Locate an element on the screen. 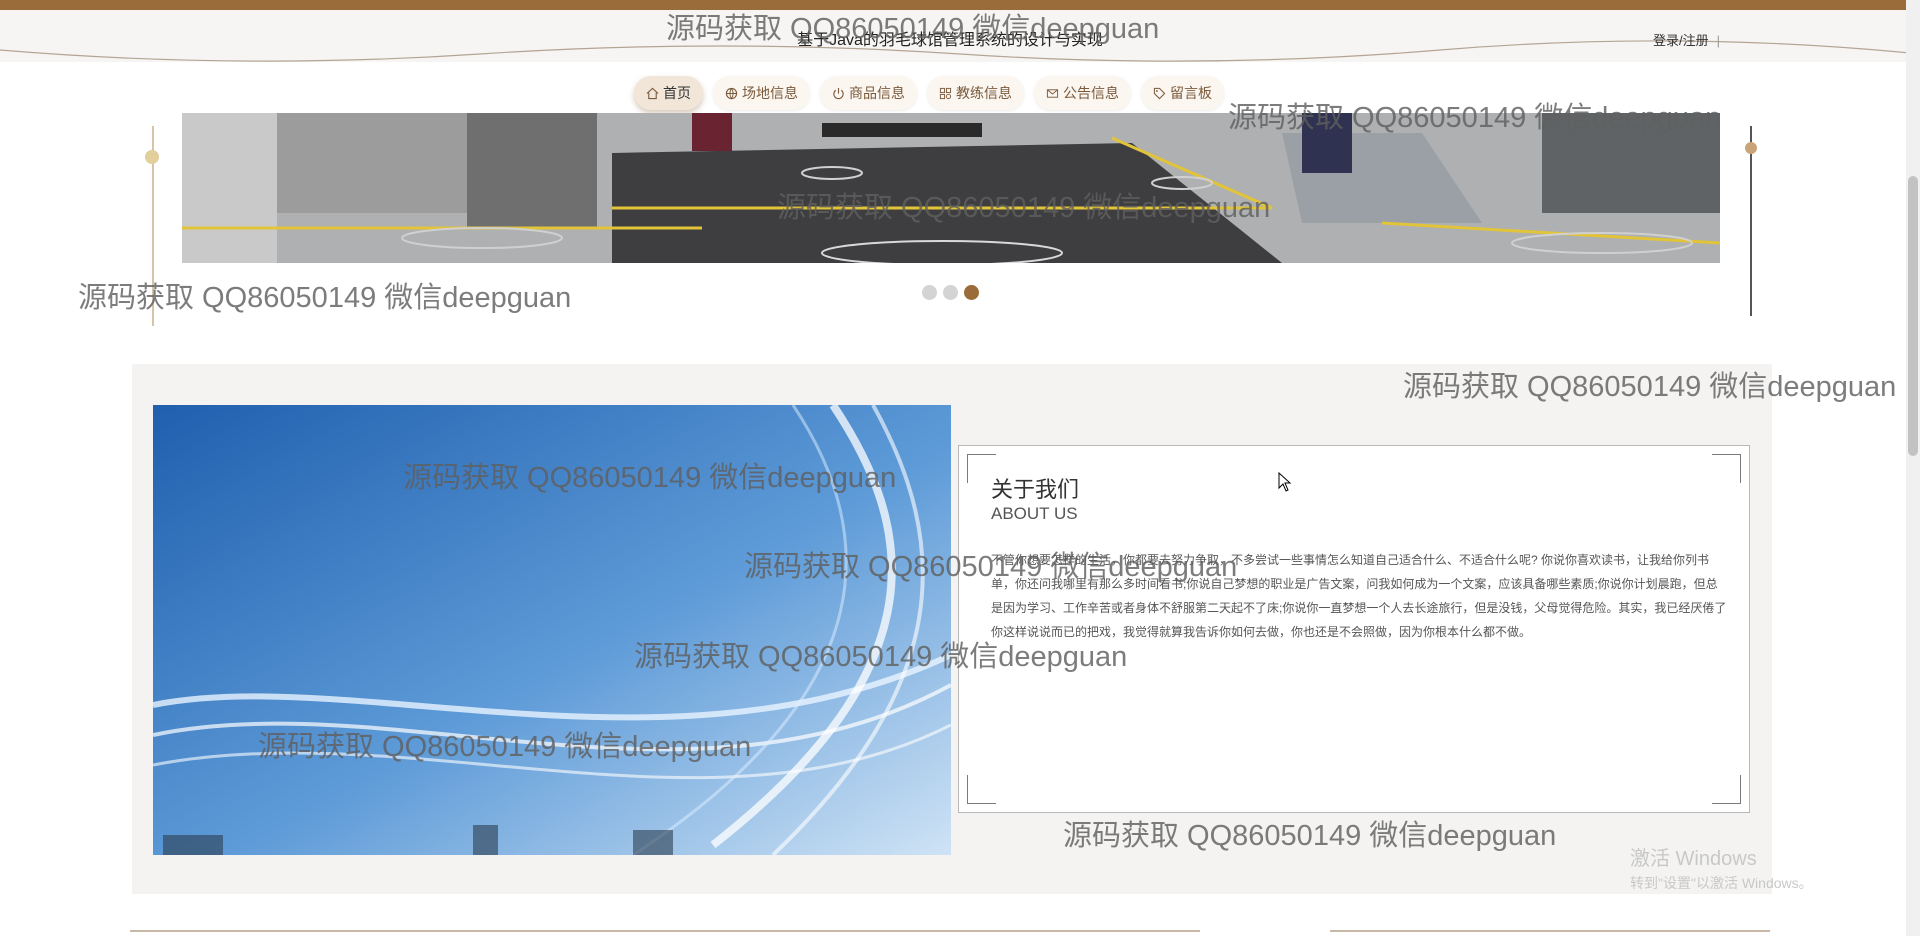 The height and width of the screenshot is (936, 1920). nav-item-home: 首页 is located at coordinates (668, 93).